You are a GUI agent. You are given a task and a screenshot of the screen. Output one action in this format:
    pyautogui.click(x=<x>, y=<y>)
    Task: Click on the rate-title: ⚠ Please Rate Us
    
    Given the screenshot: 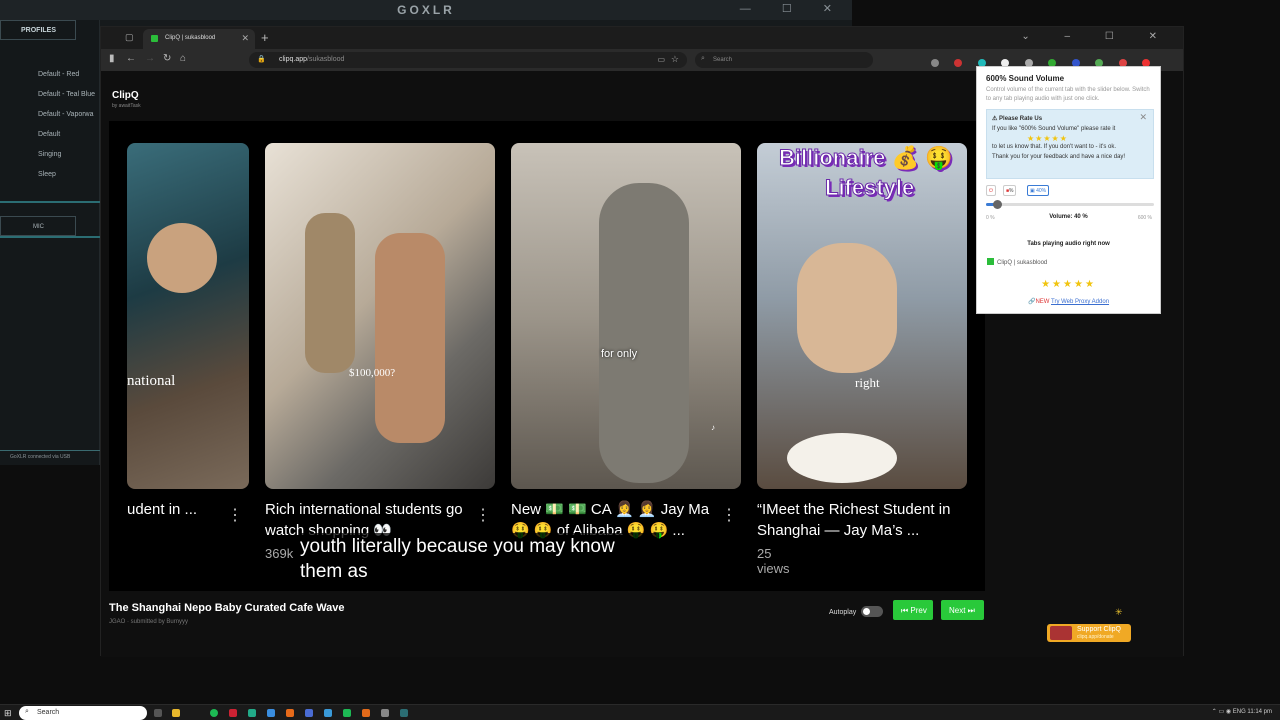 What is the action you would take?
    pyautogui.click(x=1017, y=119)
    